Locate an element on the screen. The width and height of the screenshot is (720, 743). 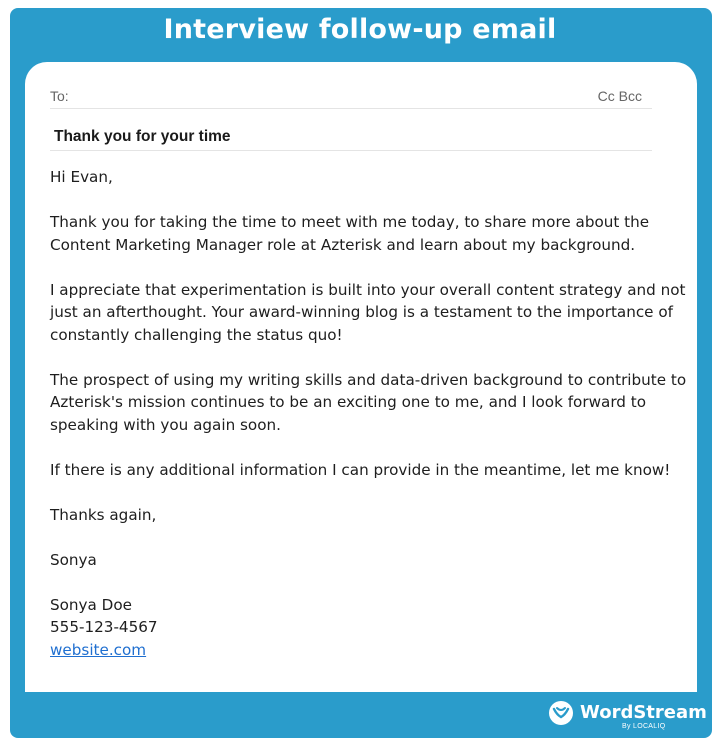
sign-off-name: Sonya is located at coordinates (73, 559).